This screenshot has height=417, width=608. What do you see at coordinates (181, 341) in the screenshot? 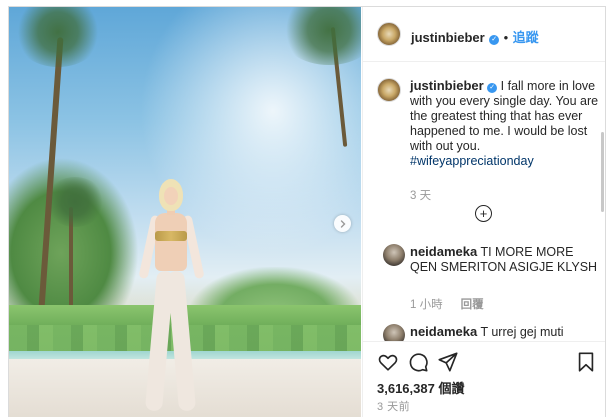
I see `person-leg` at bounding box center [181, 341].